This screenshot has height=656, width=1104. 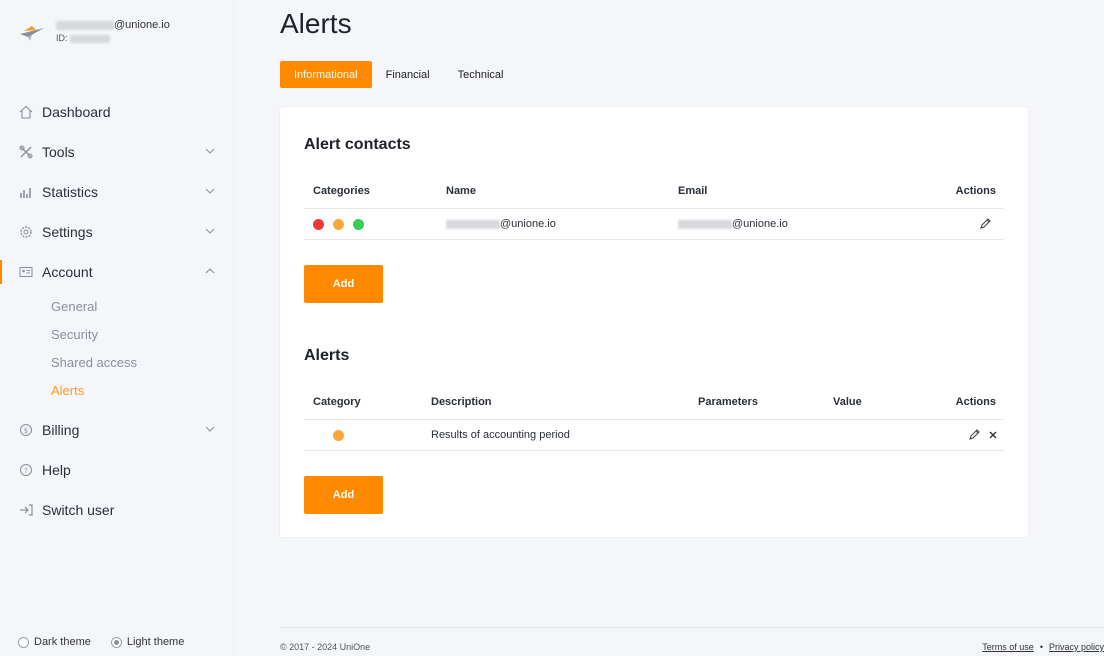 I want to click on red-category-dot, so click(x=318, y=224).